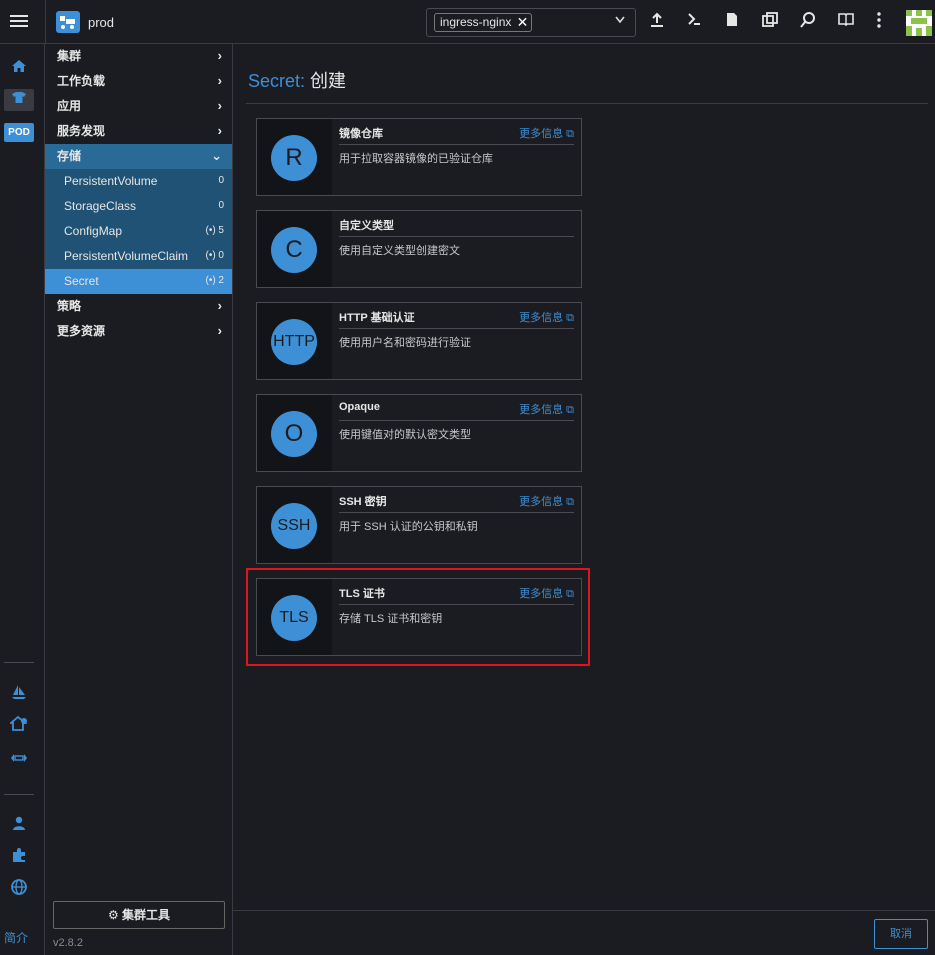 The width and height of the screenshot is (935, 955). Describe the element at coordinates (69, 106) in the screenshot. I see `sidebar-item-label: 应用` at that location.